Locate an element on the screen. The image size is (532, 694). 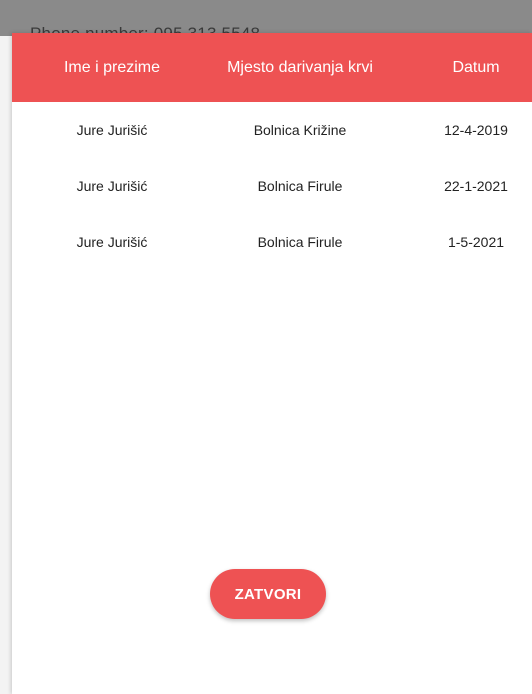
table-row: Jure Jurišić Bolnica Firule 22-1-2021 is located at coordinates (272, 186).